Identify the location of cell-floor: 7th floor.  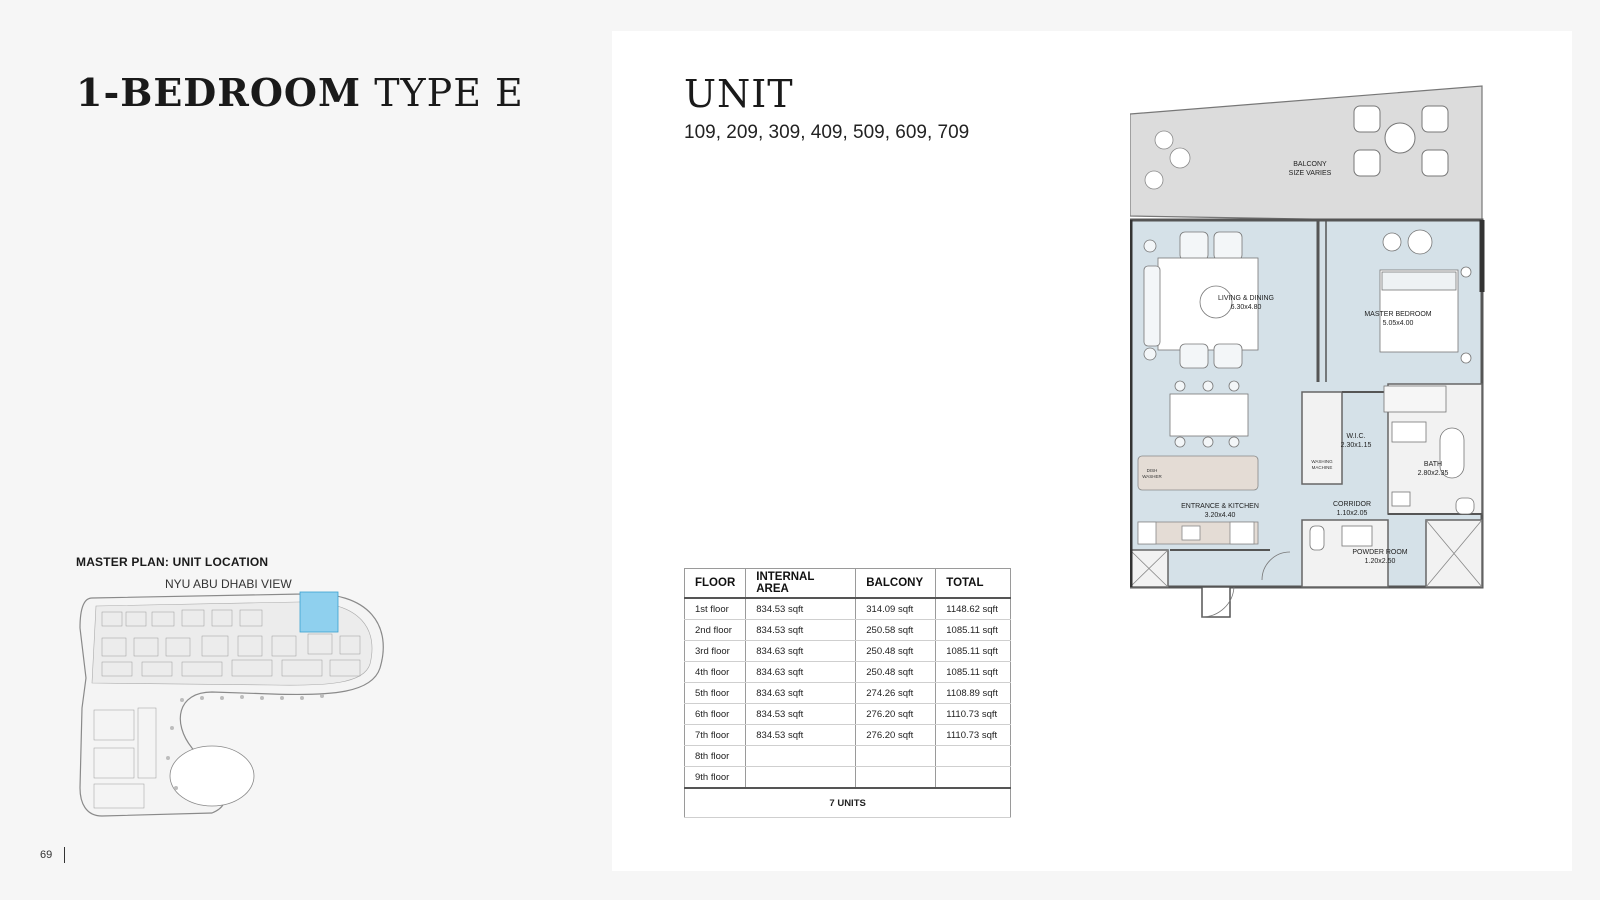
(715, 735).